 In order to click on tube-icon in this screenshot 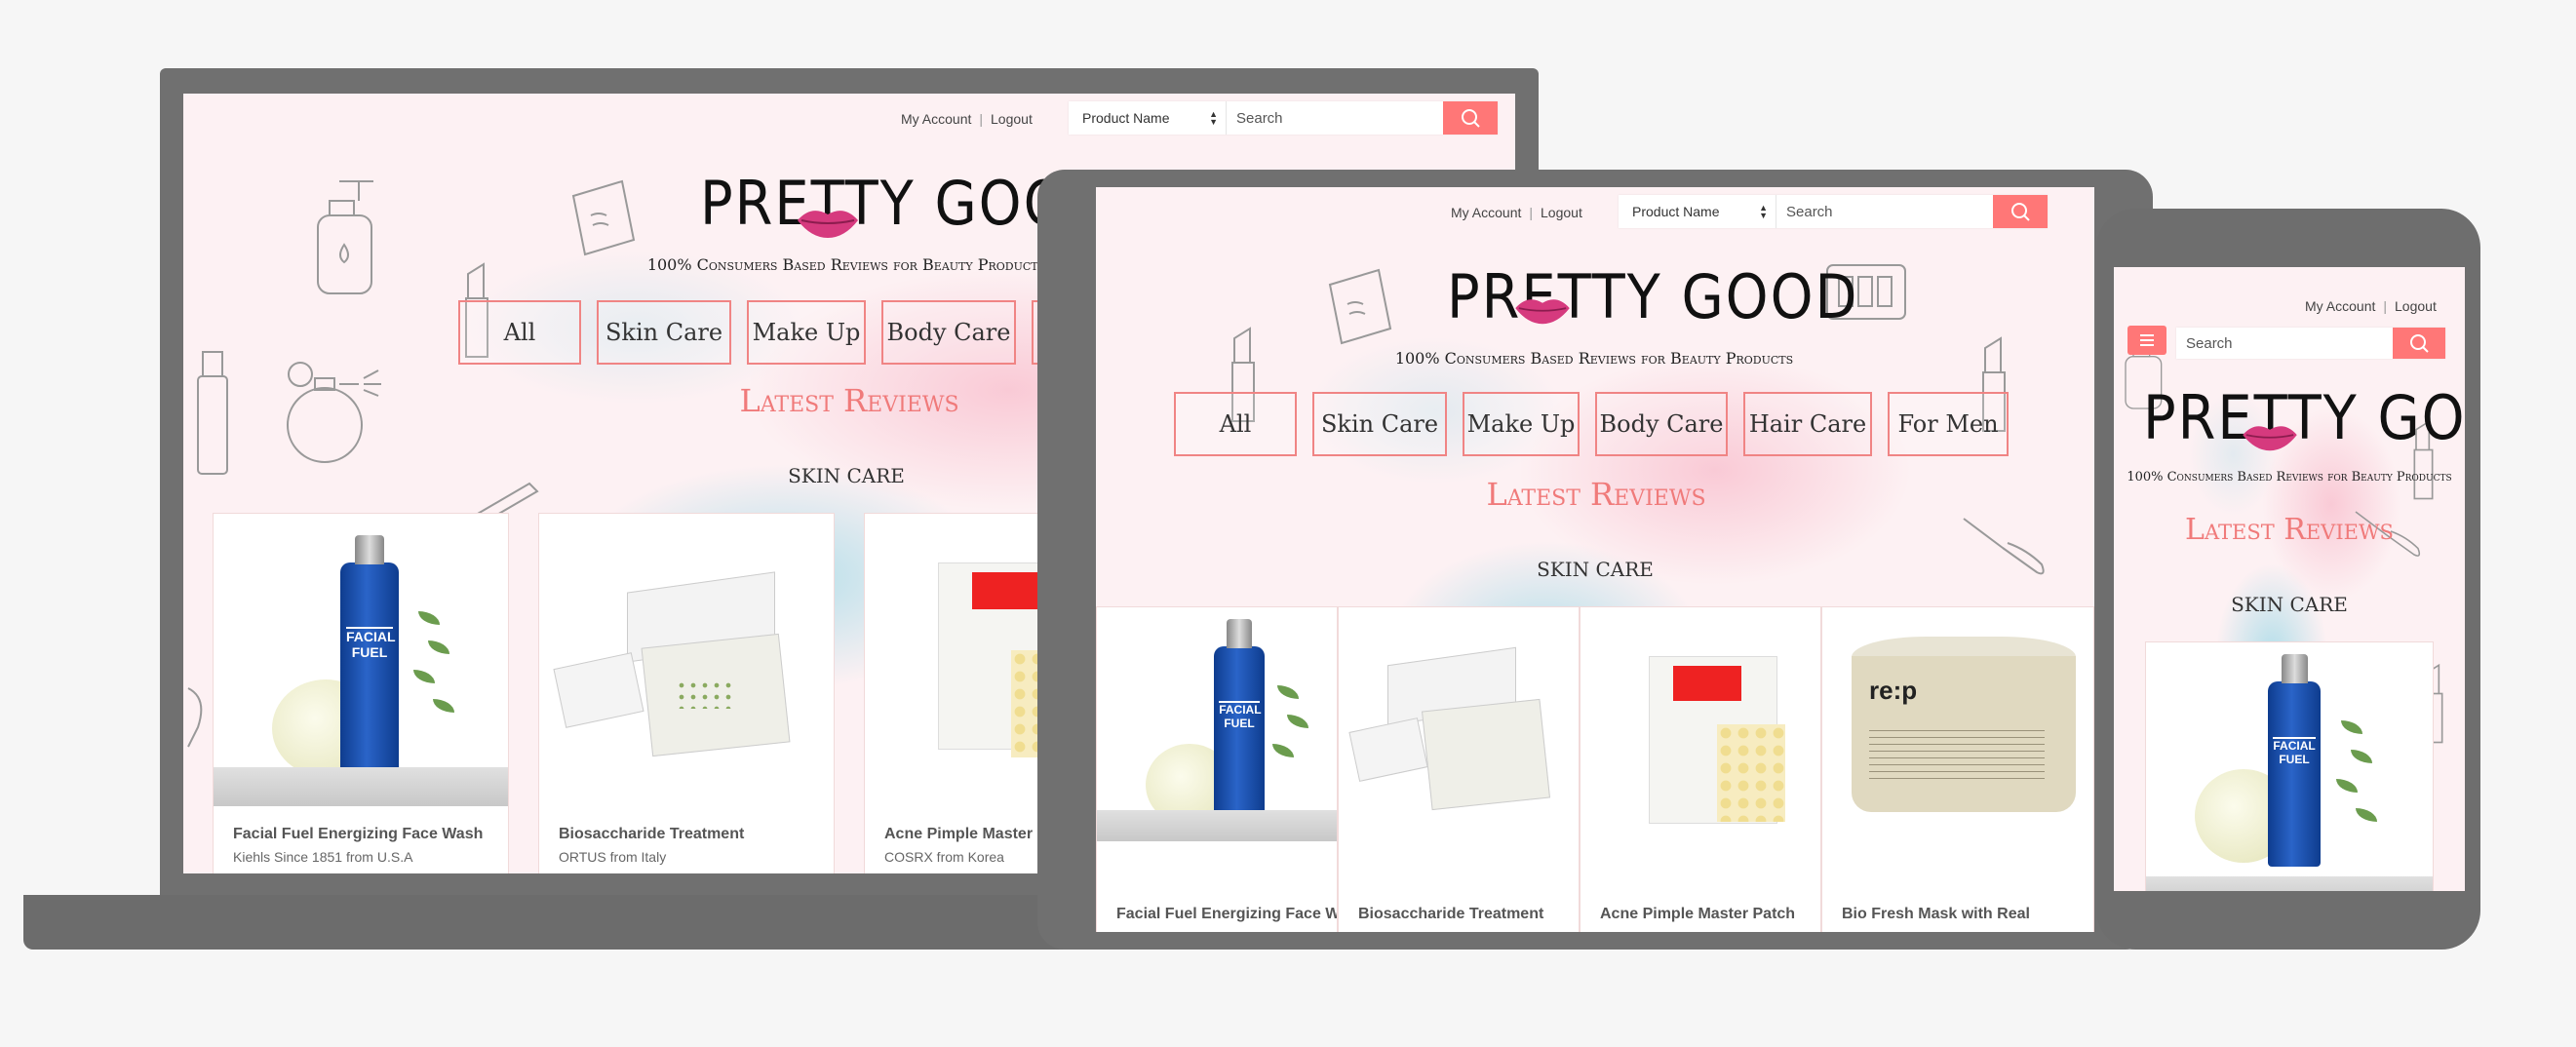, I will do `click(212, 413)`.